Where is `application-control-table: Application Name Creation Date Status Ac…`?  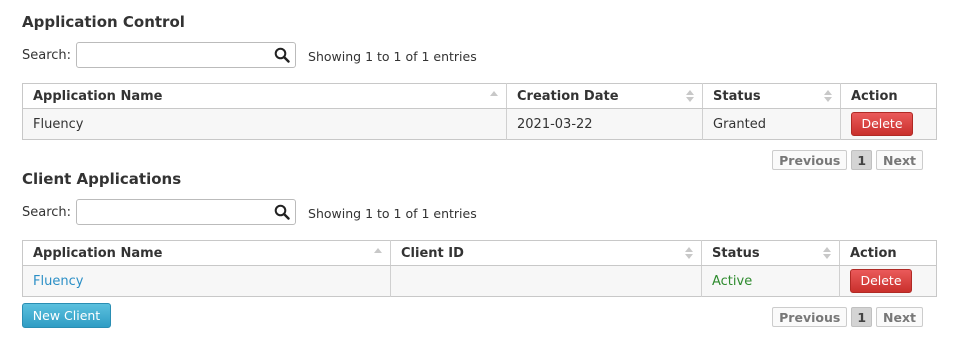 application-control-table: Application Name Creation Date Status Ac… is located at coordinates (479, 111).